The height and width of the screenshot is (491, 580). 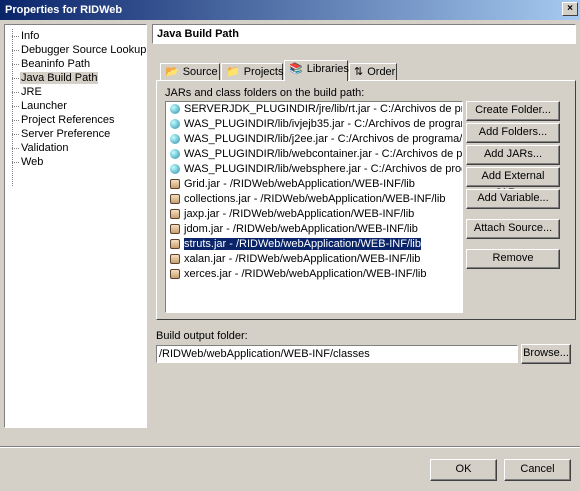 I want to click on tab-projects: 📁 Projects, so click(x=252, y=72).